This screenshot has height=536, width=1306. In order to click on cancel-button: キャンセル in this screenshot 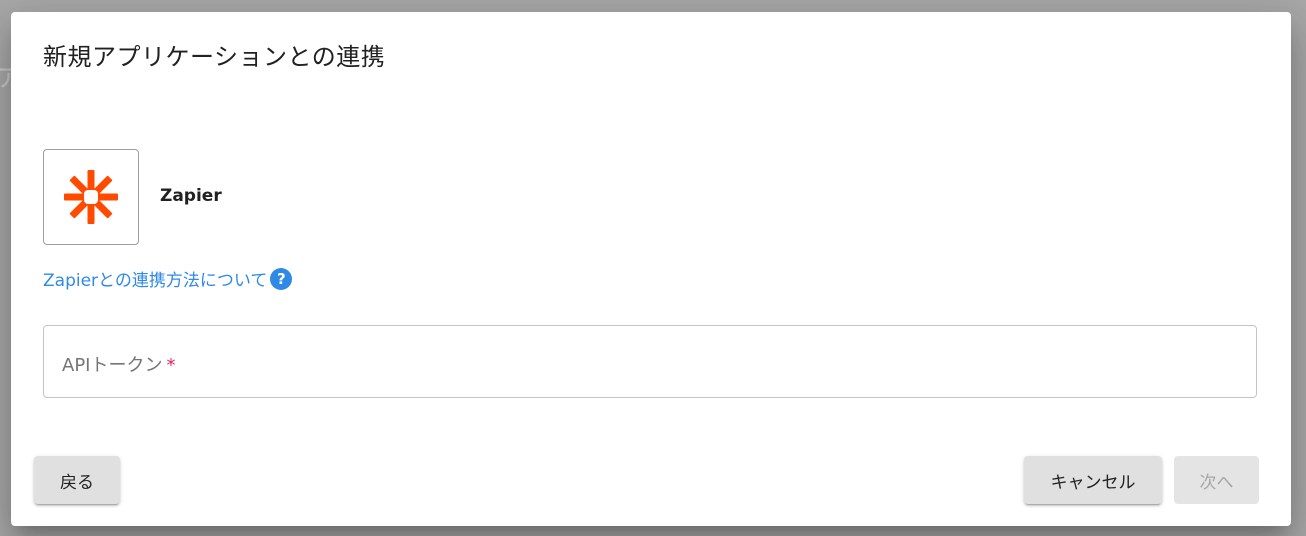, I will do `click(1093, 480)`.